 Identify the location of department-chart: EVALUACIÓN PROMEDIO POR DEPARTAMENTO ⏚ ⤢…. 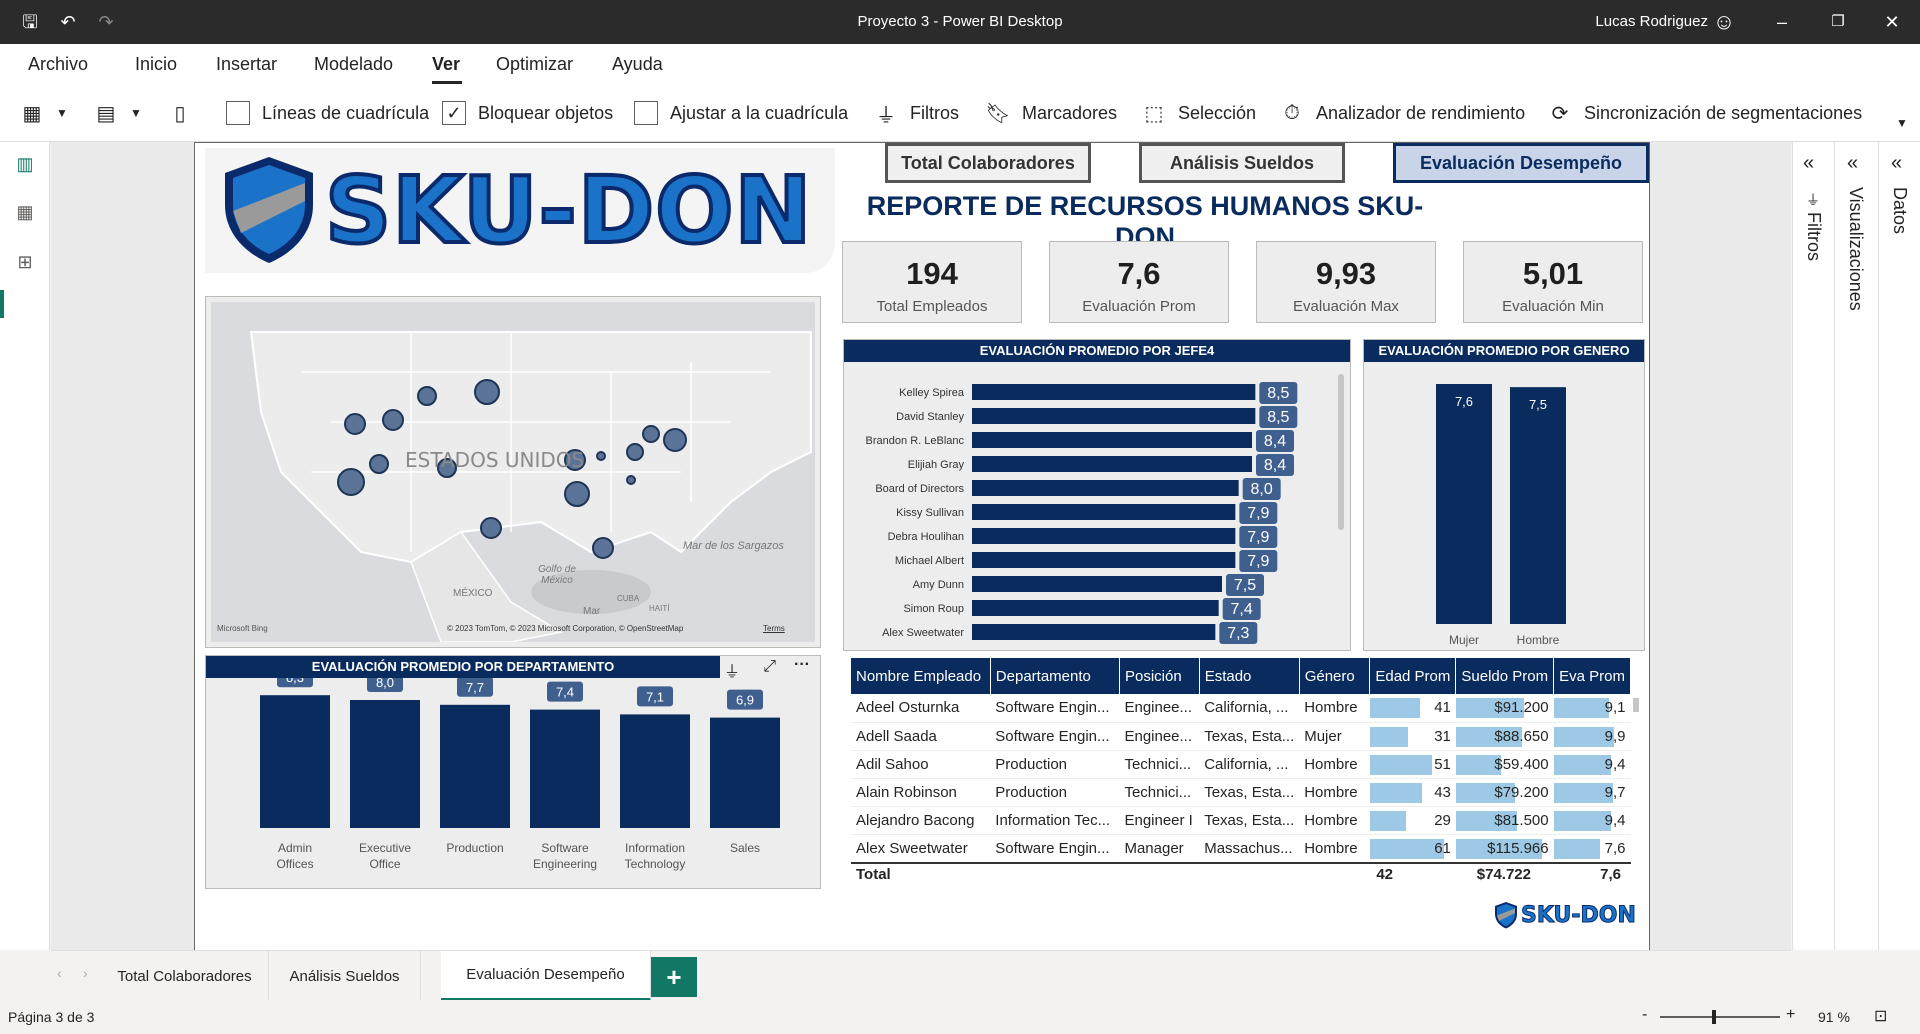
(513, 772).